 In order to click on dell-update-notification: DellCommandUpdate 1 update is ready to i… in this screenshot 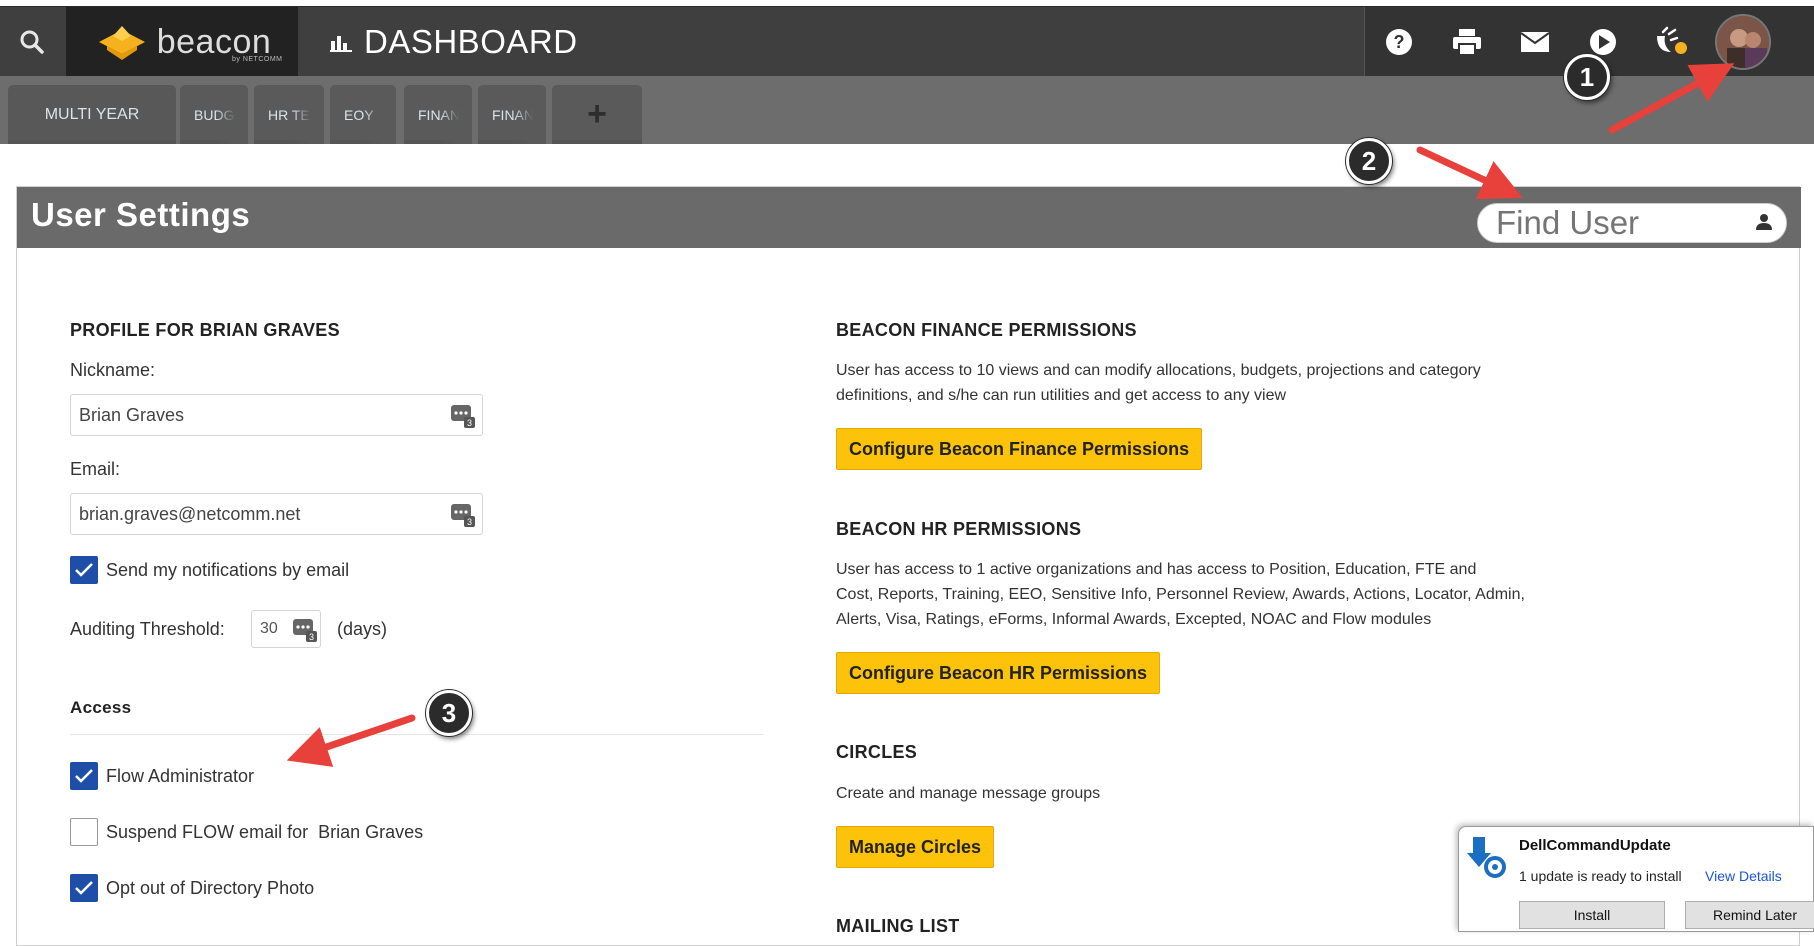, I will do `click(1636, 879)`.